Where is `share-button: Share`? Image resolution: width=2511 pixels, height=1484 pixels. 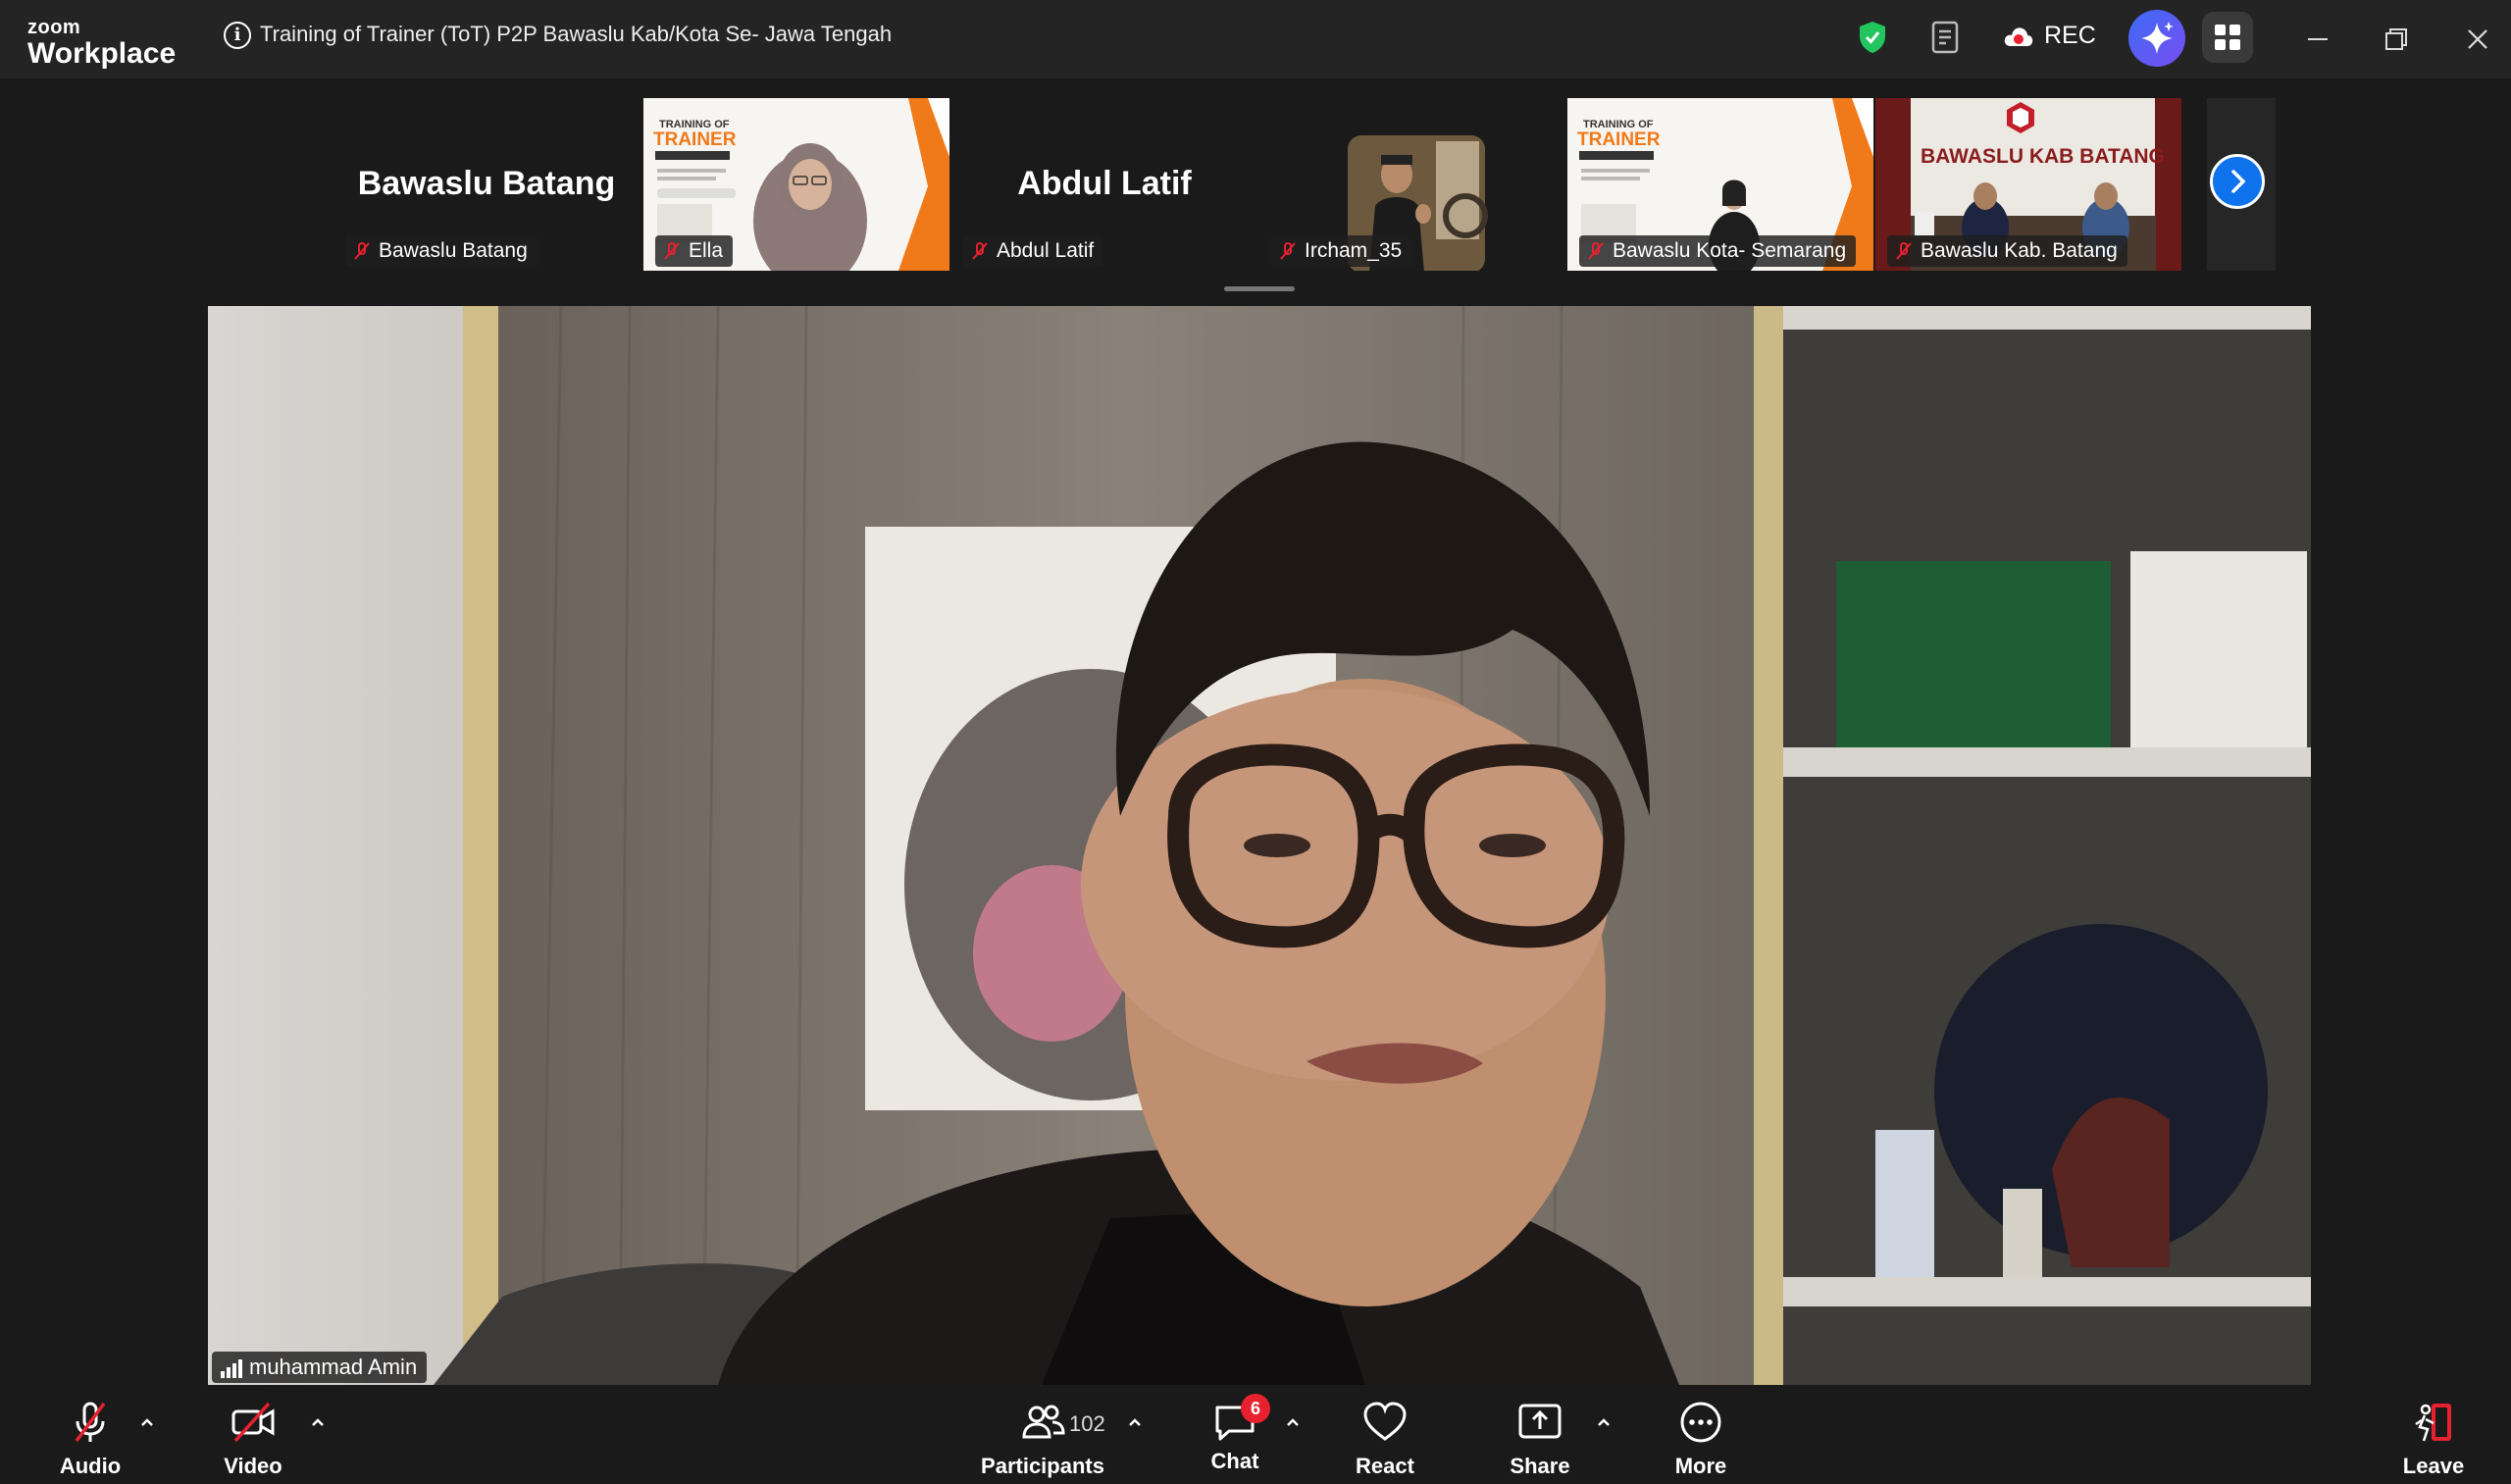 share-button: Share is located at coordinates (1540, 1440).